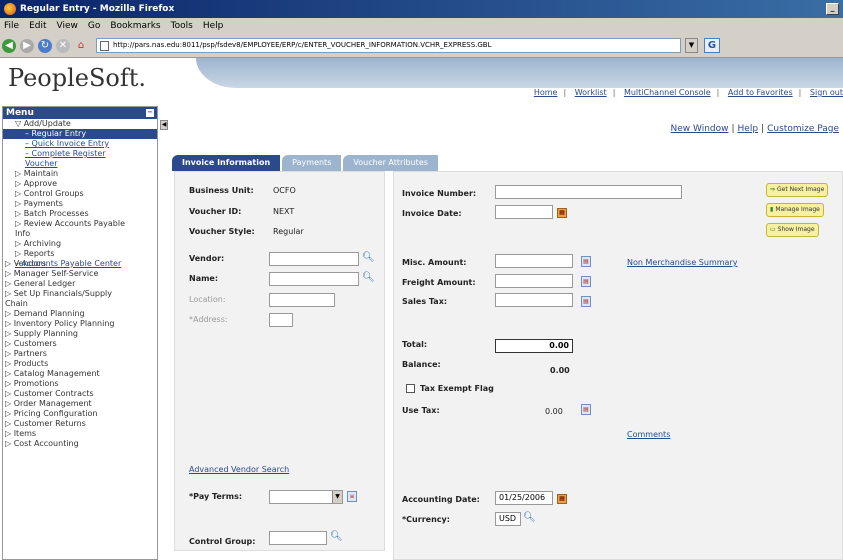  I want to click on multichannel-console-link: MultiChannel Console, so click(667, 92).